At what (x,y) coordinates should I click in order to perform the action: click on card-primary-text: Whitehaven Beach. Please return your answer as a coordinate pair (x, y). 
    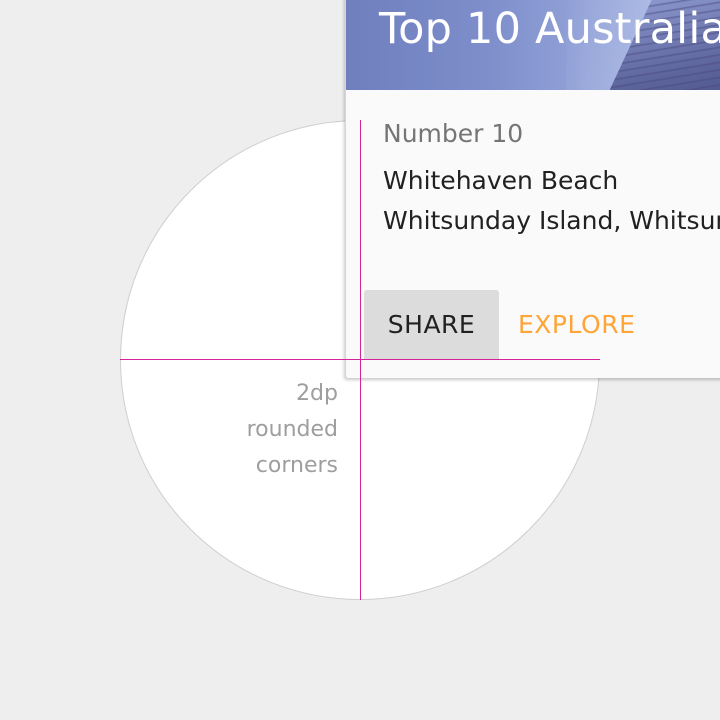
    Looking at the image, I should click on (501, 180).